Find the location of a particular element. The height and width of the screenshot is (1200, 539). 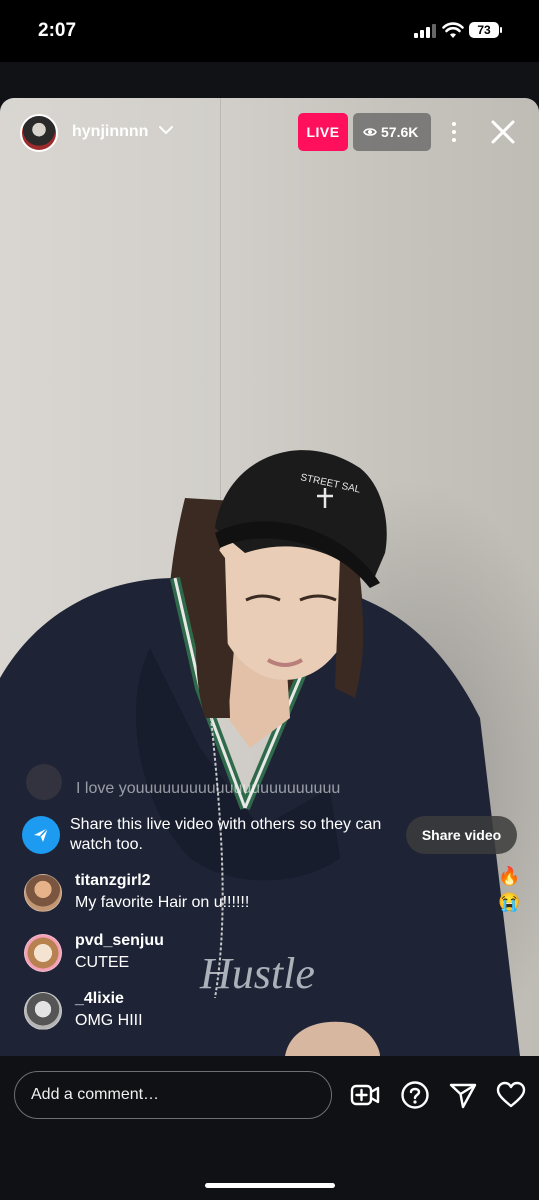

viewer-count-badge: 57.6K is located at coordinates (392, 132).